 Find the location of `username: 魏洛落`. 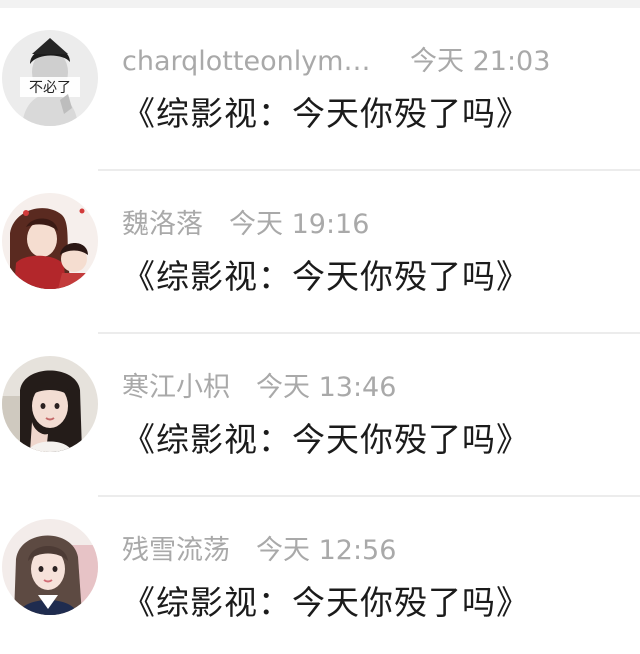

username: 魏洛落 is located at coordinates (162, 225).